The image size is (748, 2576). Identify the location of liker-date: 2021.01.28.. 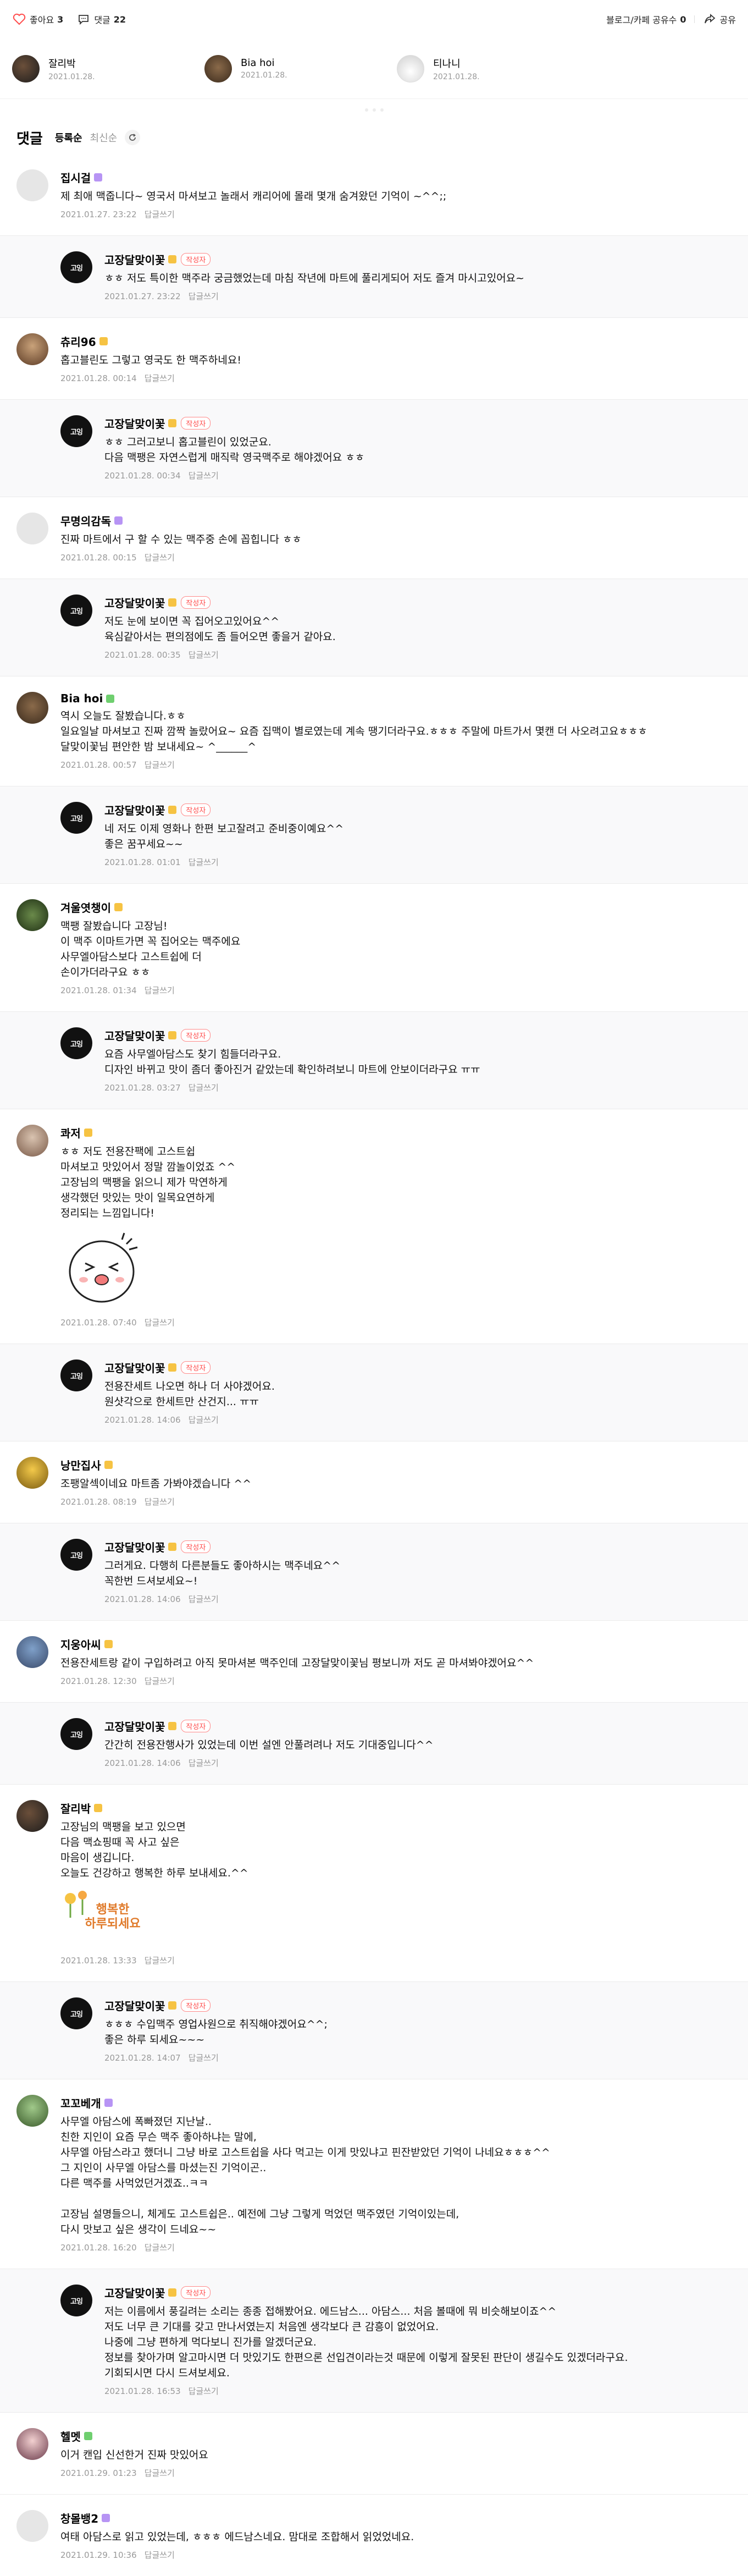
(71, 76).